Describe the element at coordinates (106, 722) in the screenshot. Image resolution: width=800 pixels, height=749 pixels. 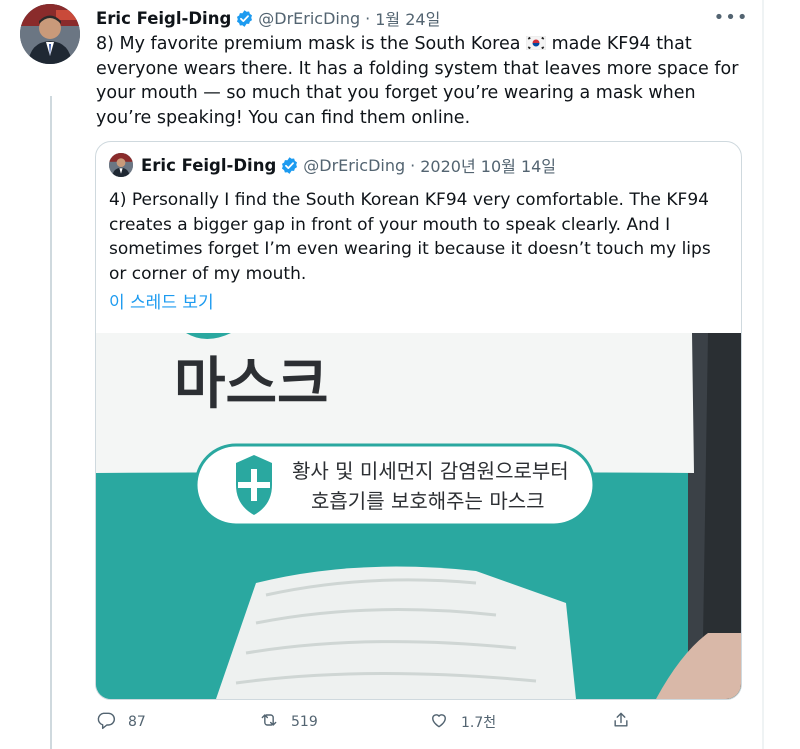
I see `reply-icon` at that location.